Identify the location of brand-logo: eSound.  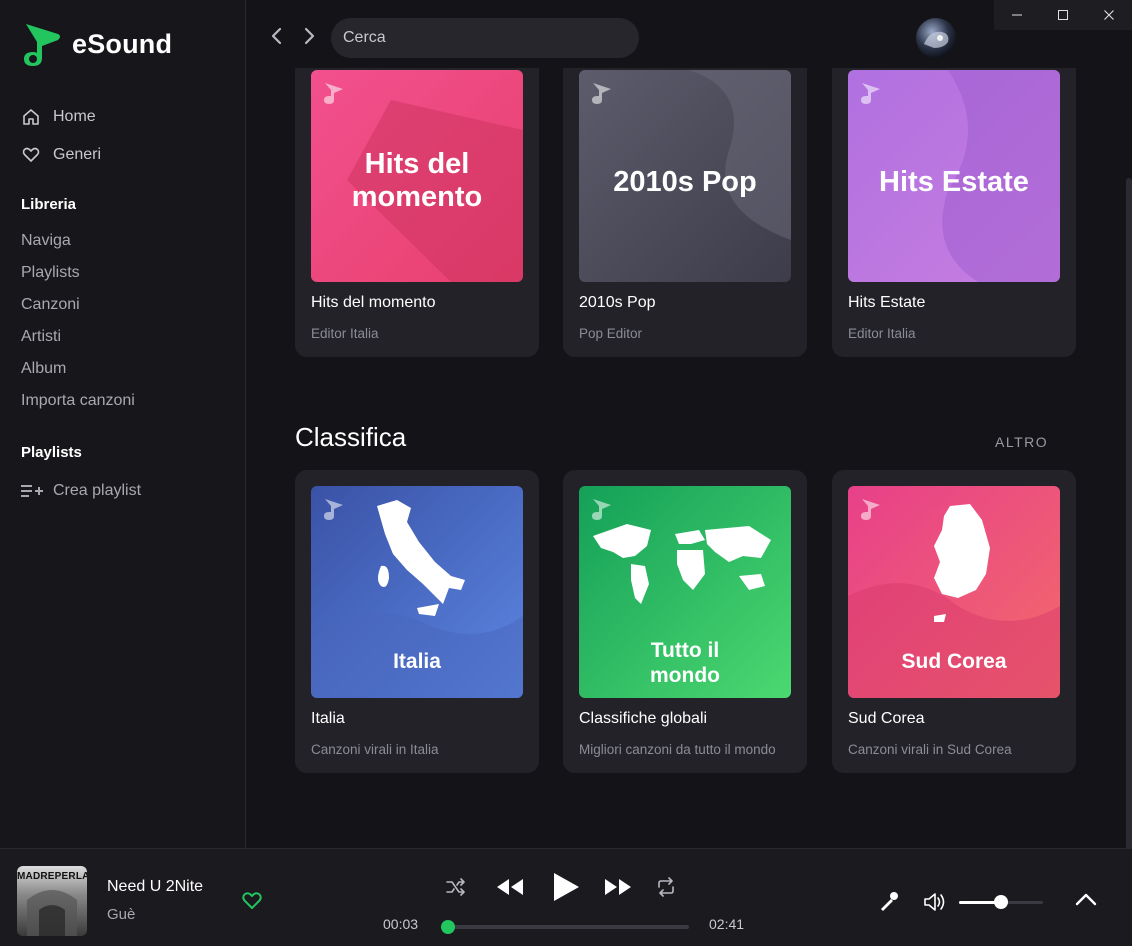
(96, 44).